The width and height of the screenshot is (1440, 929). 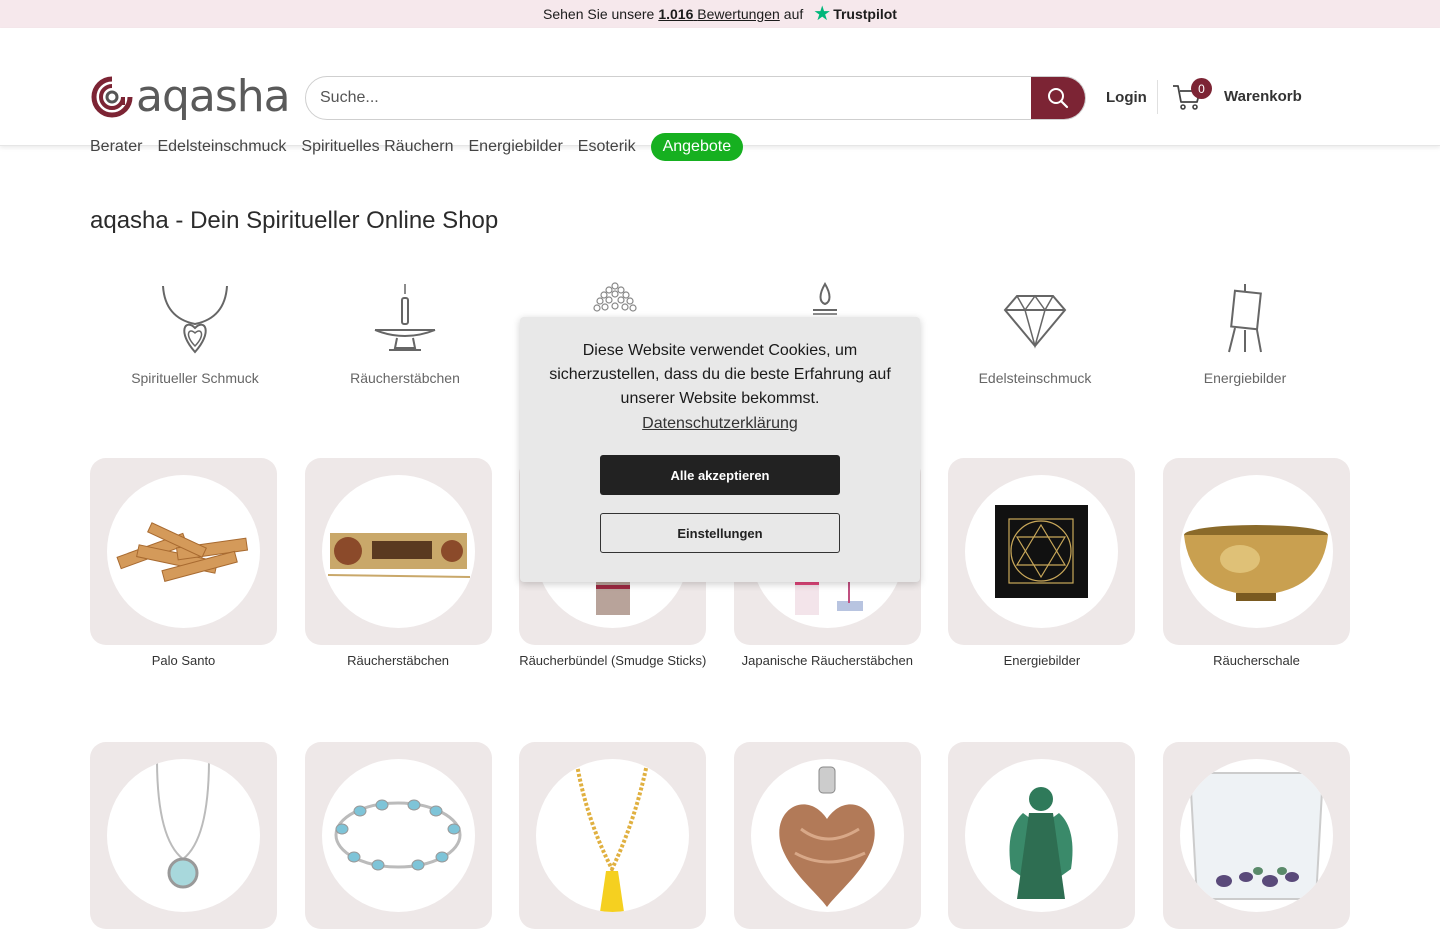 I want to click on gemstone-water-glass-image, so click(x=1256, y=836).